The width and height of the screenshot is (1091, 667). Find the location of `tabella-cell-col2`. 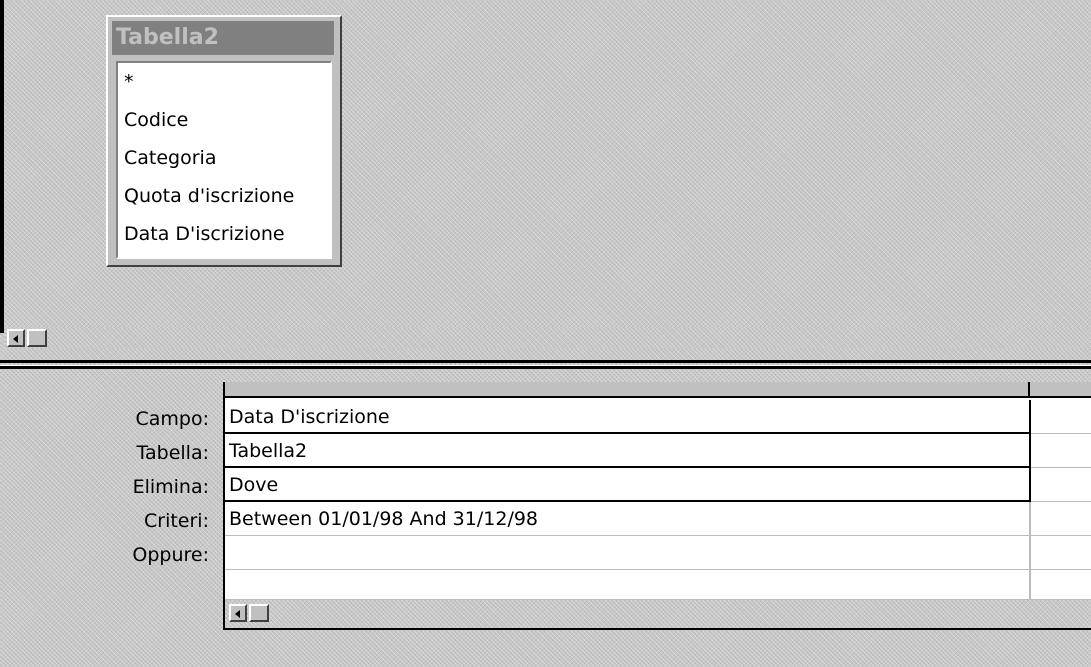

tabella-cell-col2 is located at coordinates (1061, 451).